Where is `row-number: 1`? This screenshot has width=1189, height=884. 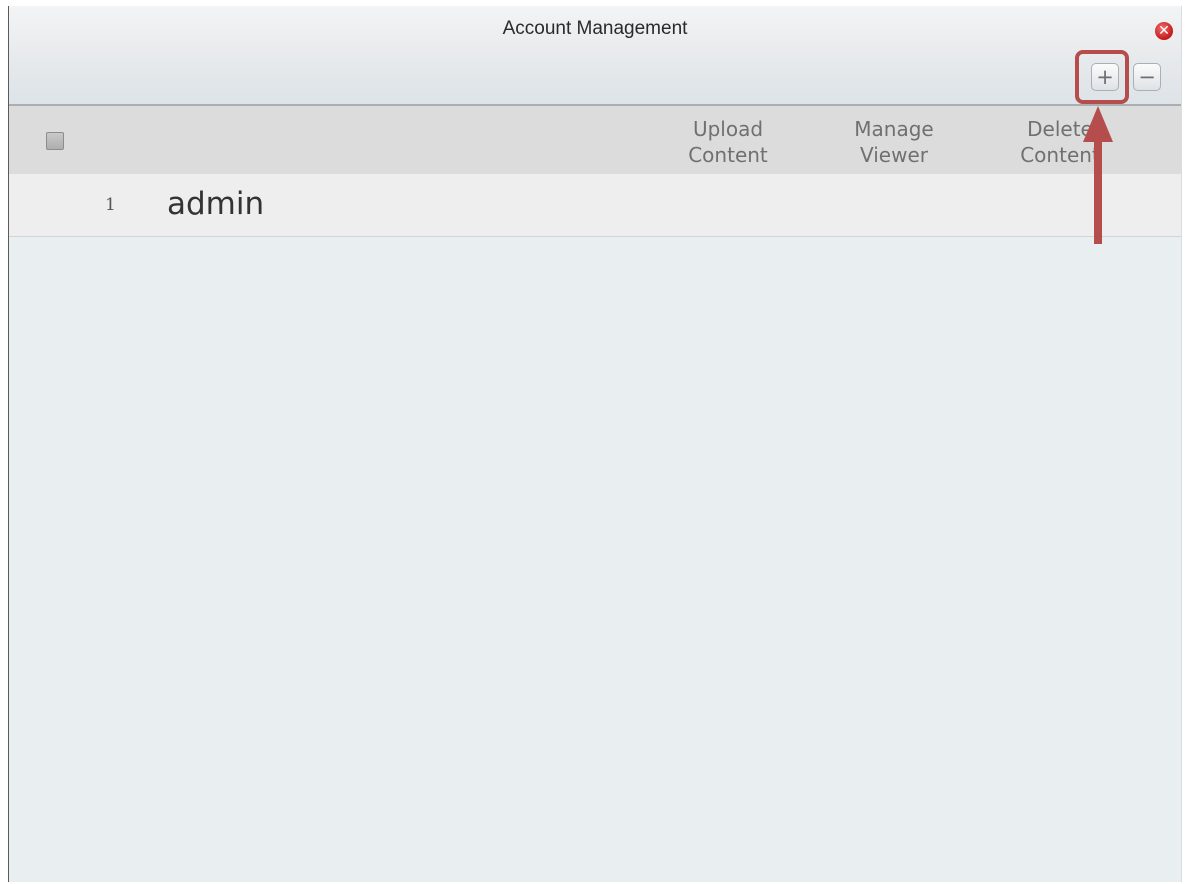
row-number: 1 is located at coordinates (110, 205).